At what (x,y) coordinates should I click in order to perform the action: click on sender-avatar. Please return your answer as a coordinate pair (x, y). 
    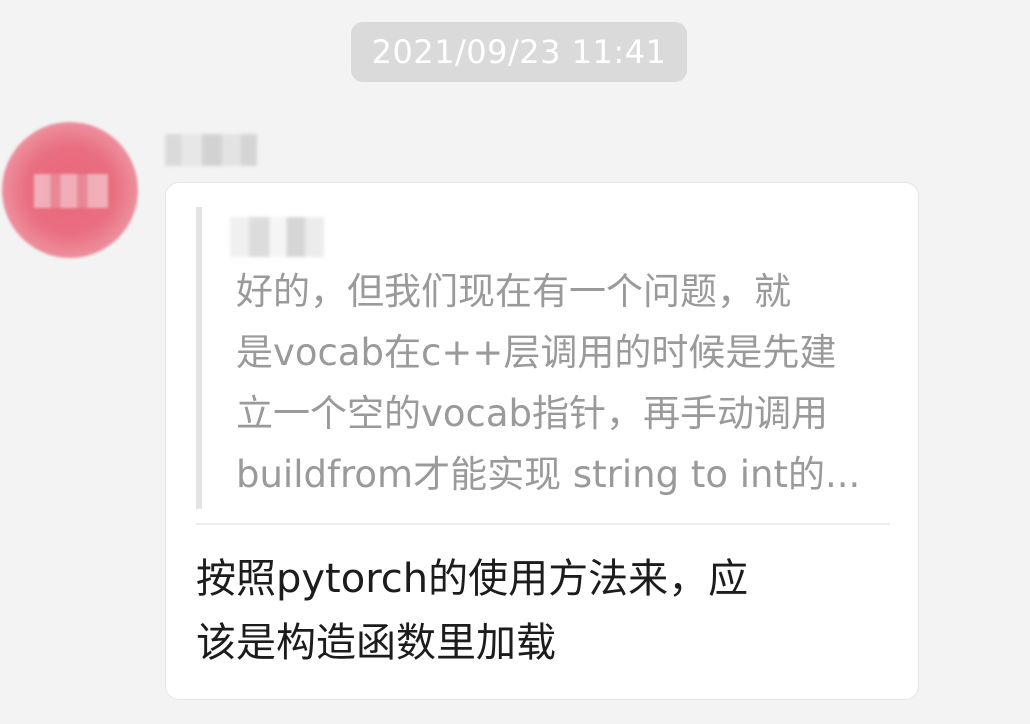
    Looking at the image, I should click on (70, 190).